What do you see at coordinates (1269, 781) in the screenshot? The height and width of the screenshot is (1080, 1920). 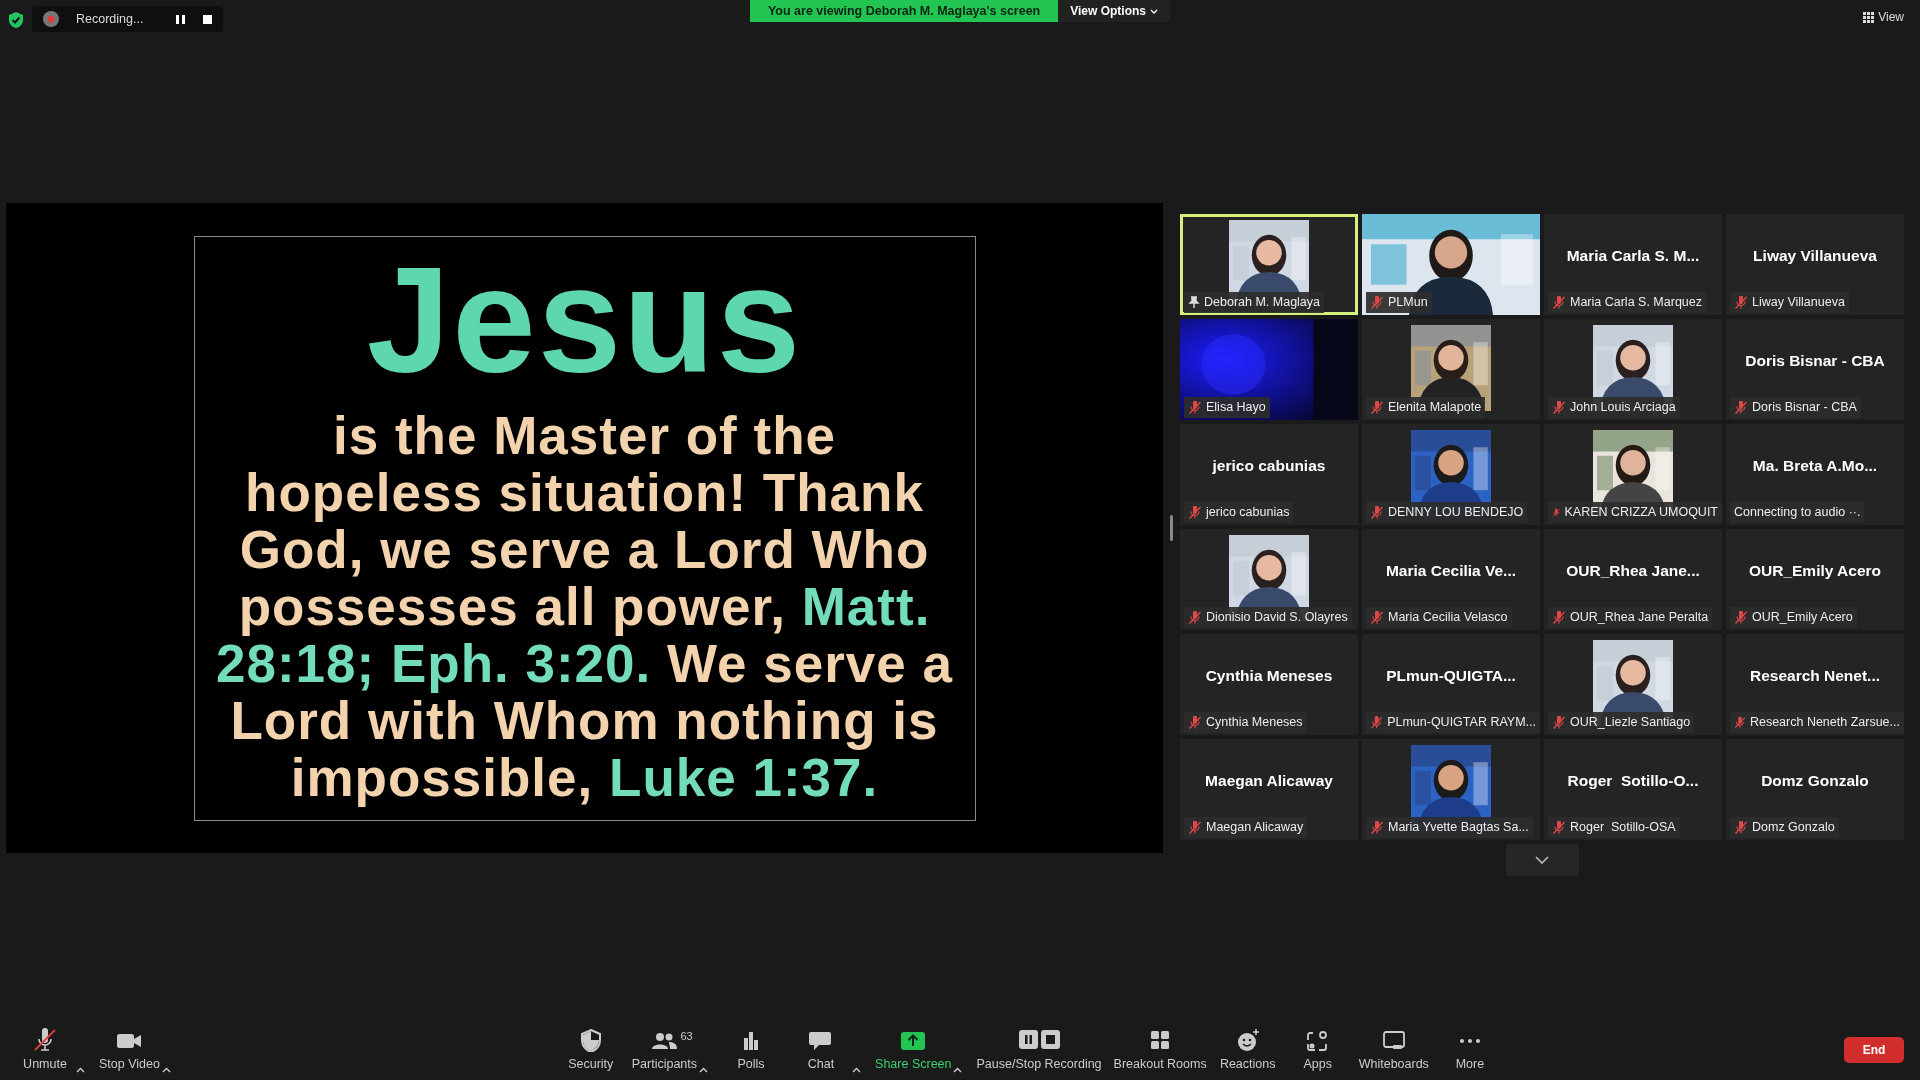 I see `participant-name: Maegan Alicaway` at bounding box center [1269, 781].